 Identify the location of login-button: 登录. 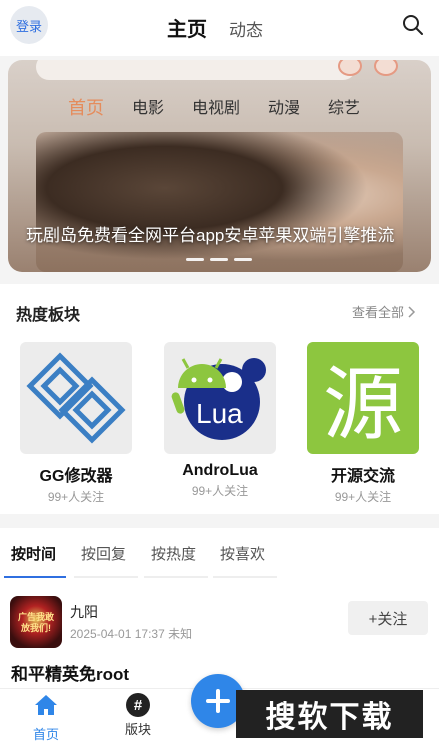
(29, 25).